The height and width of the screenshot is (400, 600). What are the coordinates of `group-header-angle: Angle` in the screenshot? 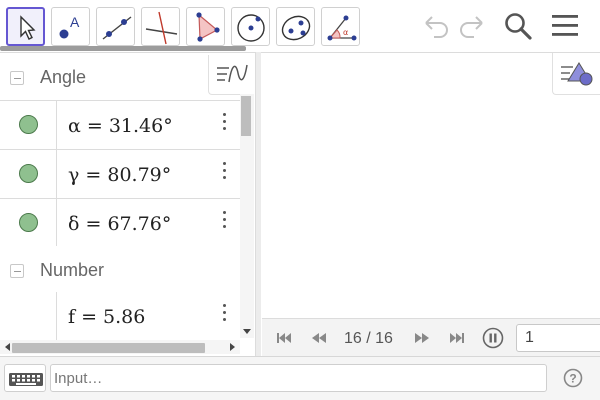 It's located at (120, 77).